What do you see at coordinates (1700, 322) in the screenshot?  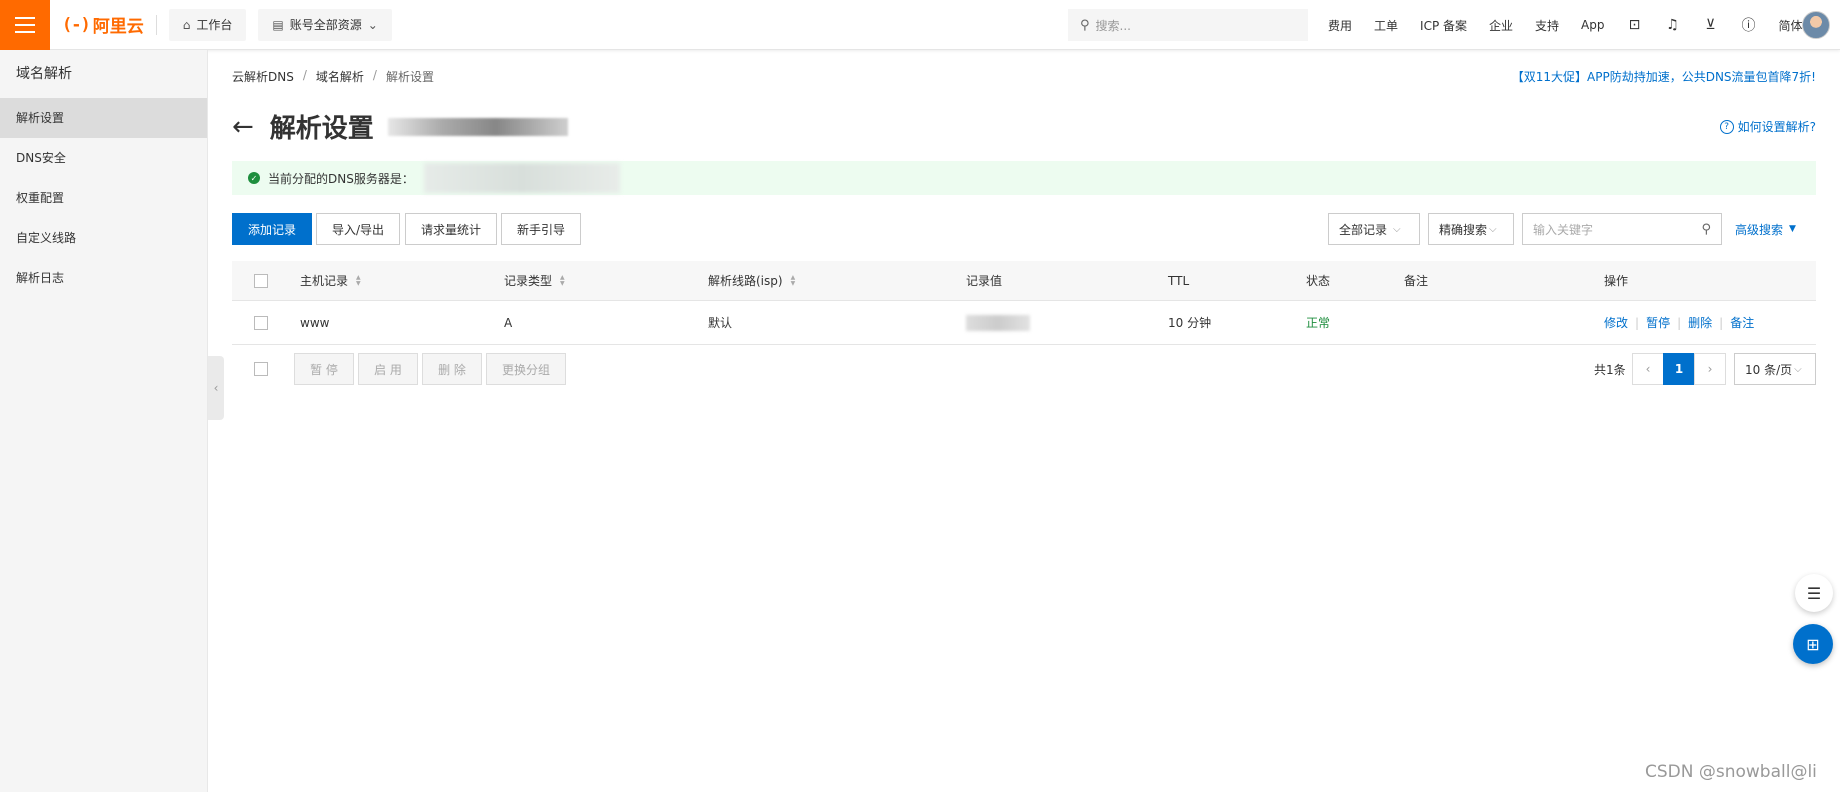 I see `delete-record-link: 删除` at bounding box center [1700, 322].